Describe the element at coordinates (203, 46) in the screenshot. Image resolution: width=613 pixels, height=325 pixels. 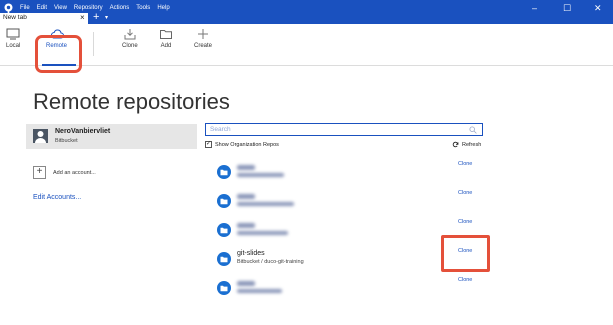
I see `create-toolbar-label: Create` at that location.